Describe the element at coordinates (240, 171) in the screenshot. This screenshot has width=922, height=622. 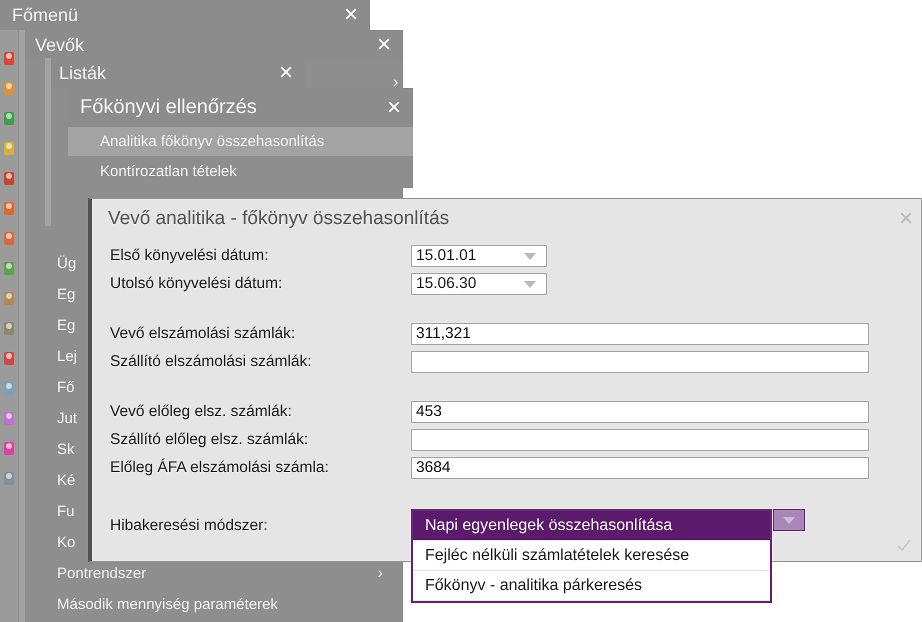
I see `menu-item: Kontírozatlan tételek` at that location.